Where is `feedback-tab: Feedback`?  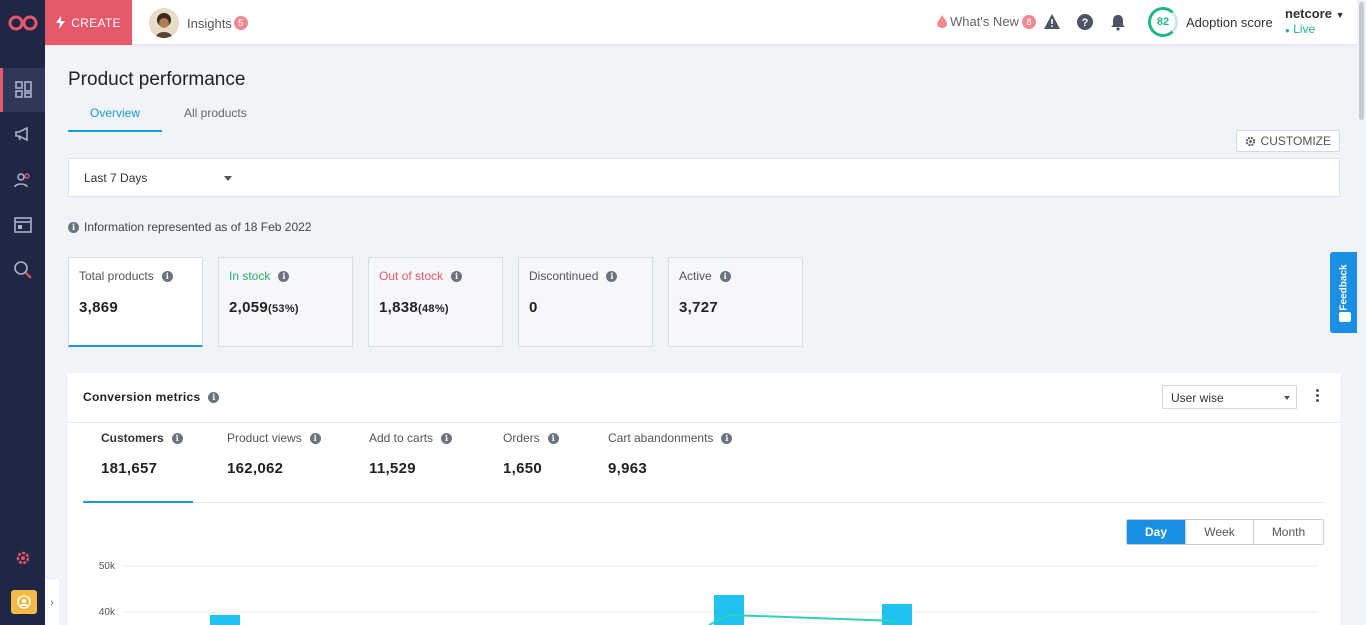
feedback-tab: Feedback is located at coordinates (1344, 292).